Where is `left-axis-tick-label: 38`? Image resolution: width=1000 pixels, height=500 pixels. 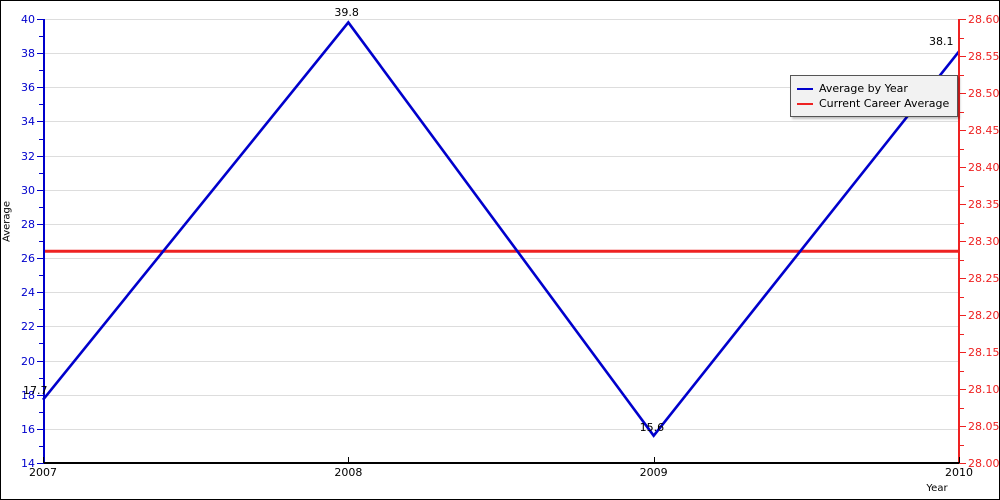 left-axis-tick-label: 38 is located at coordinates (28, 54).